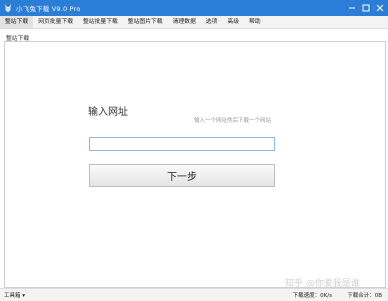  I want to click on url-heading: 输入网址, so click(108, 112).